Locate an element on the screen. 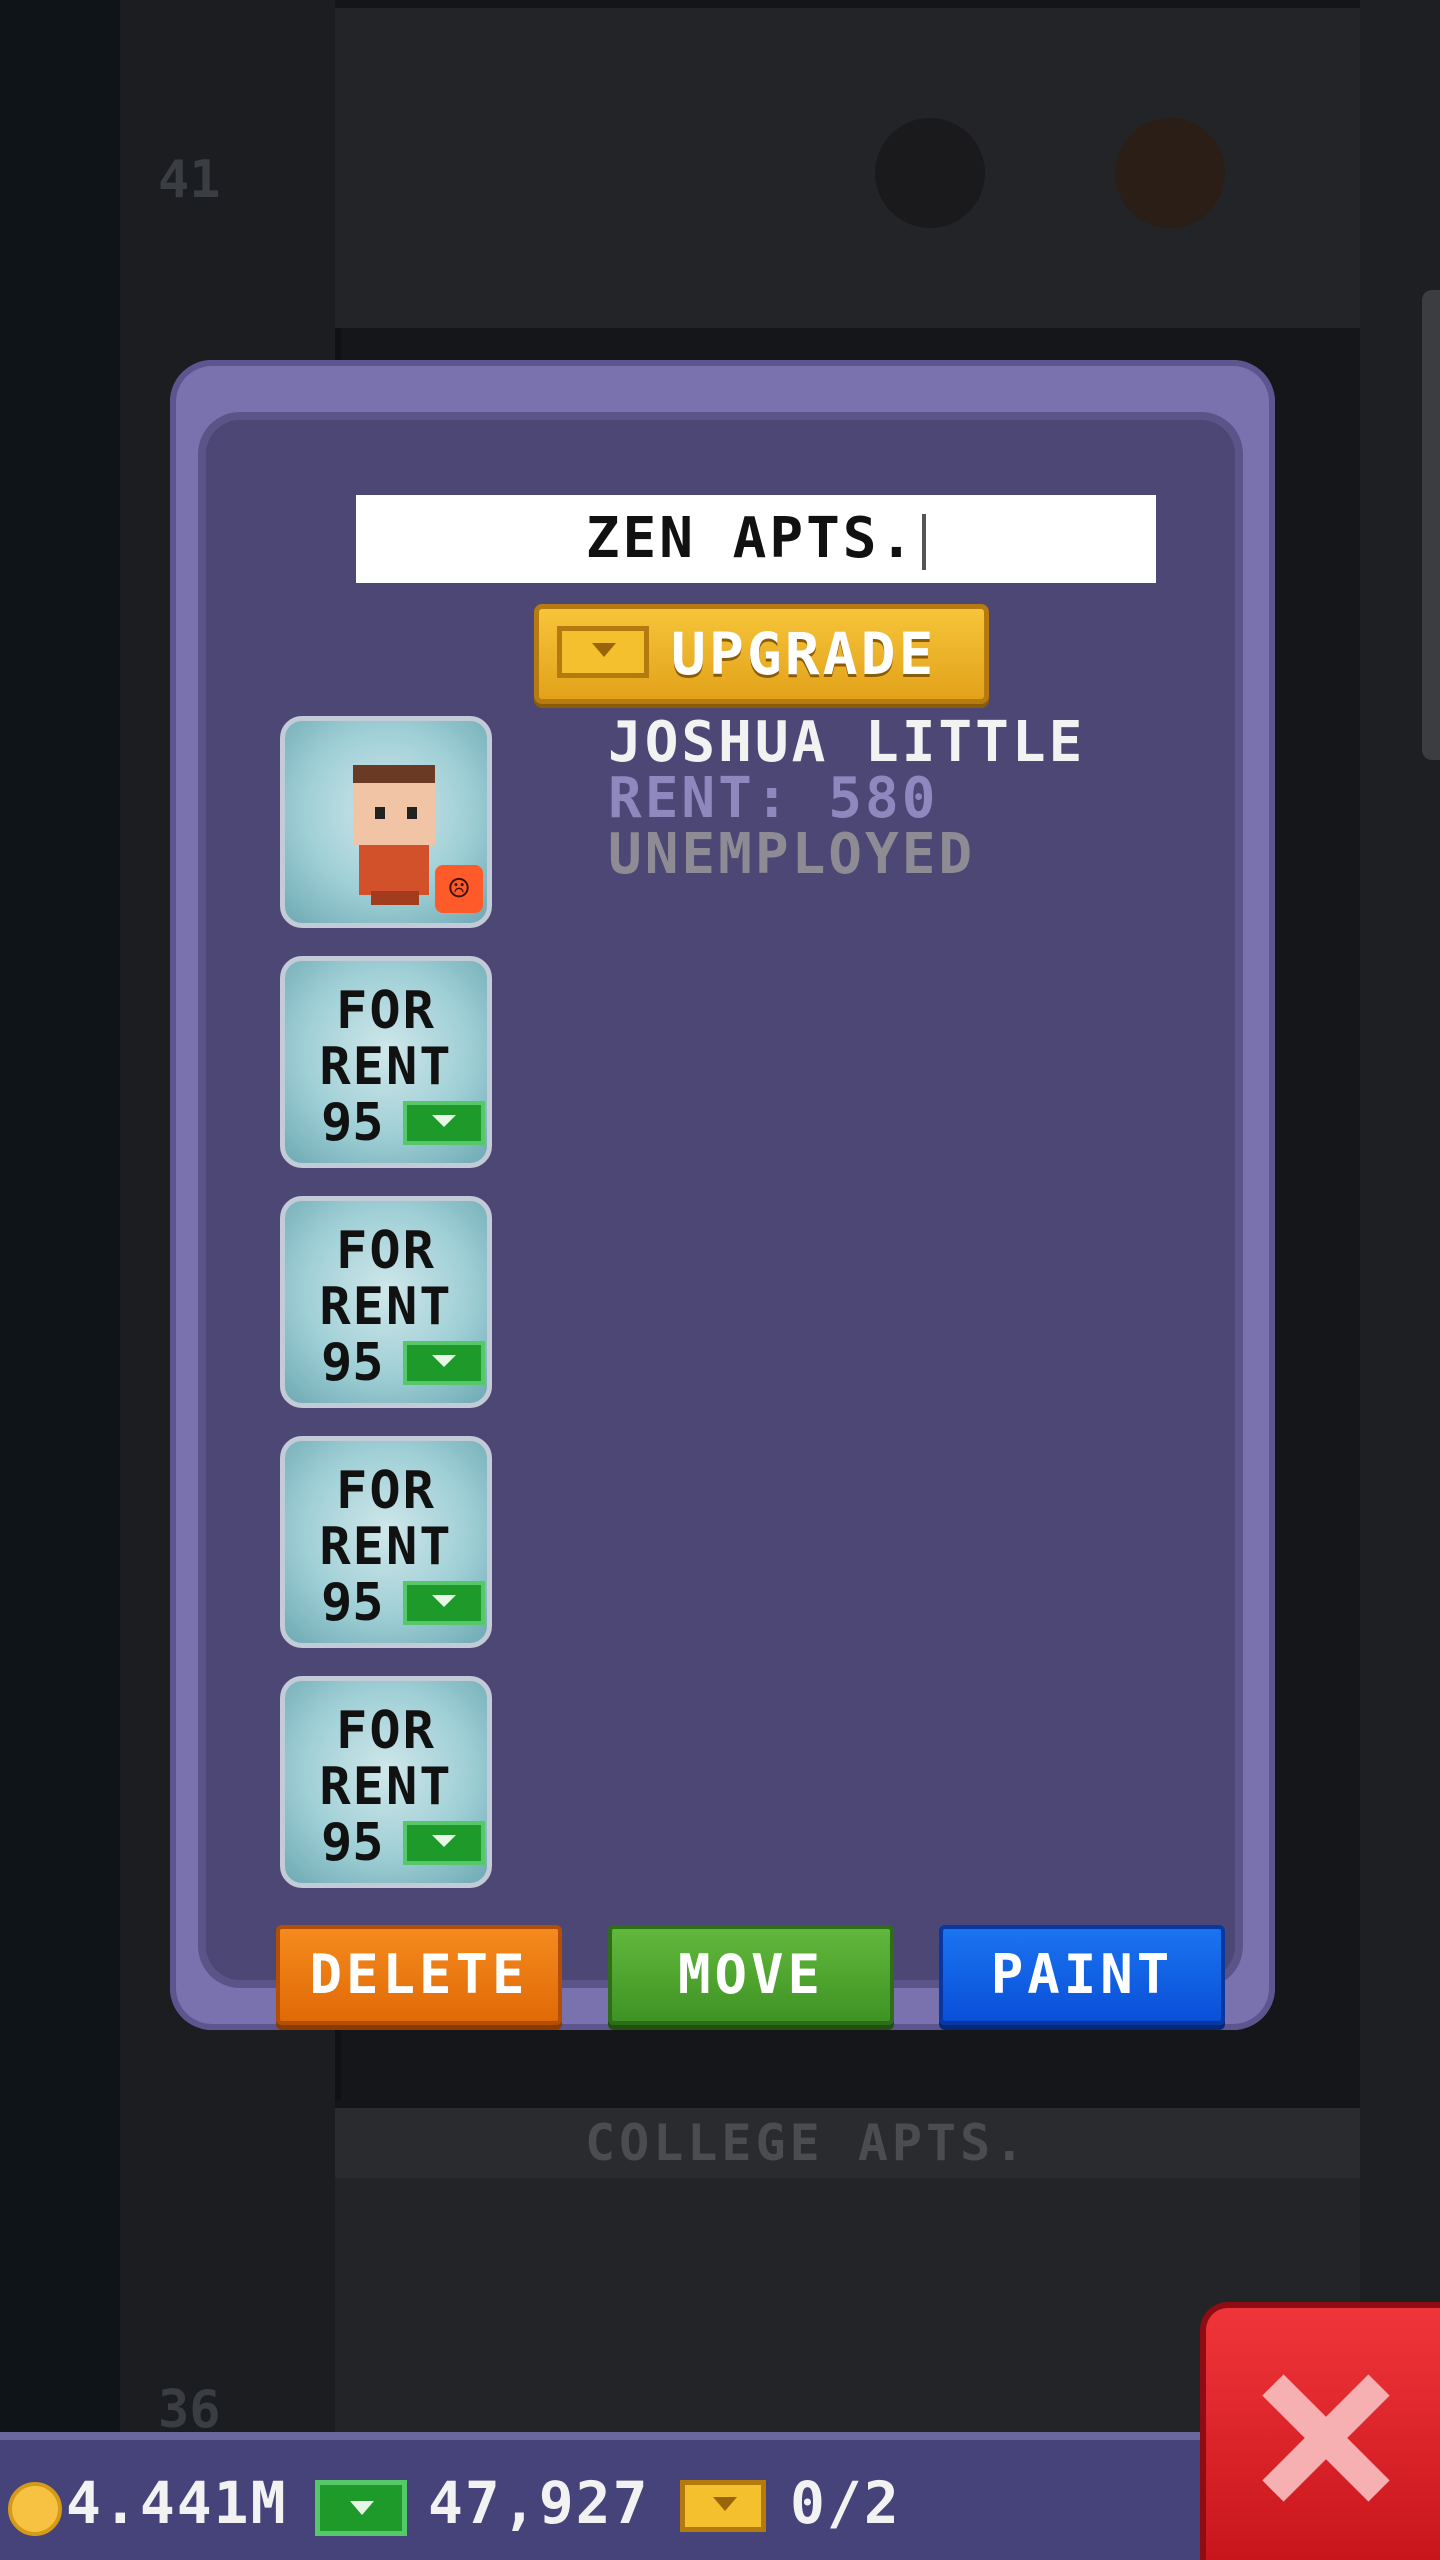  text-caret is located at coordinates (924, 541).